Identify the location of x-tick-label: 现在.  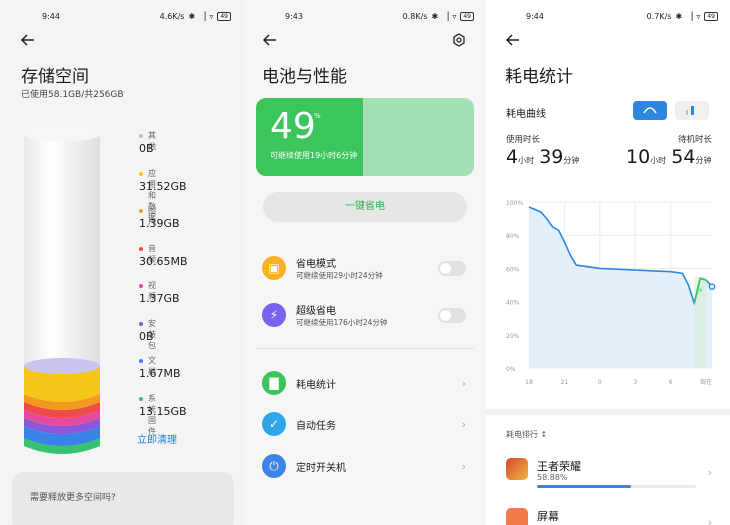
(706, 382).